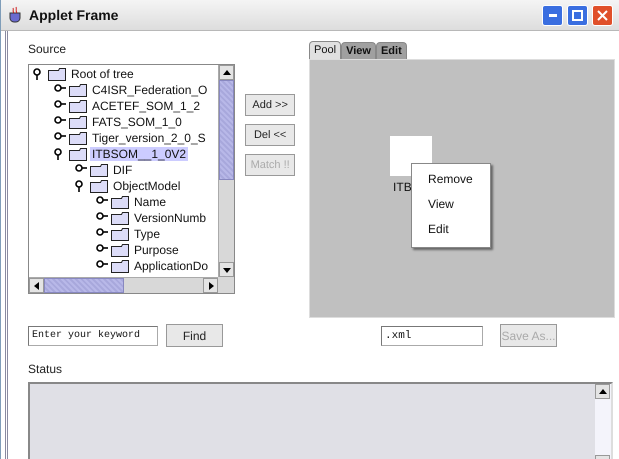 The height and width of the screenshot is (459, 619). What do you see at coordinates (325, 50) in the screenshot?
I see `tab: Pool` at bounding box center [325, 50].